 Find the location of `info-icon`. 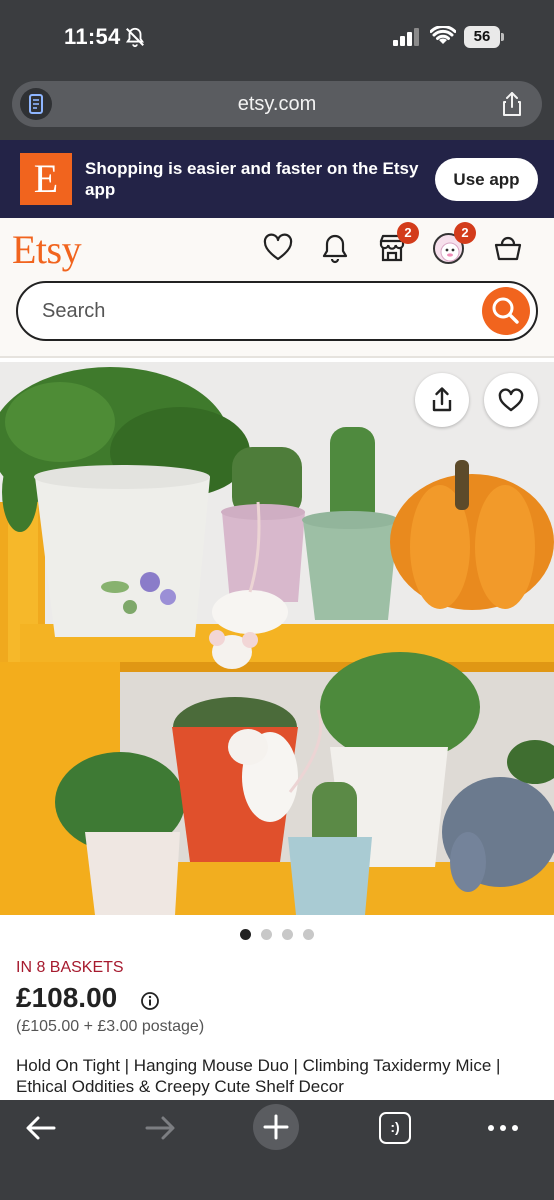

info-icon is located at coordinates (150, 1001).